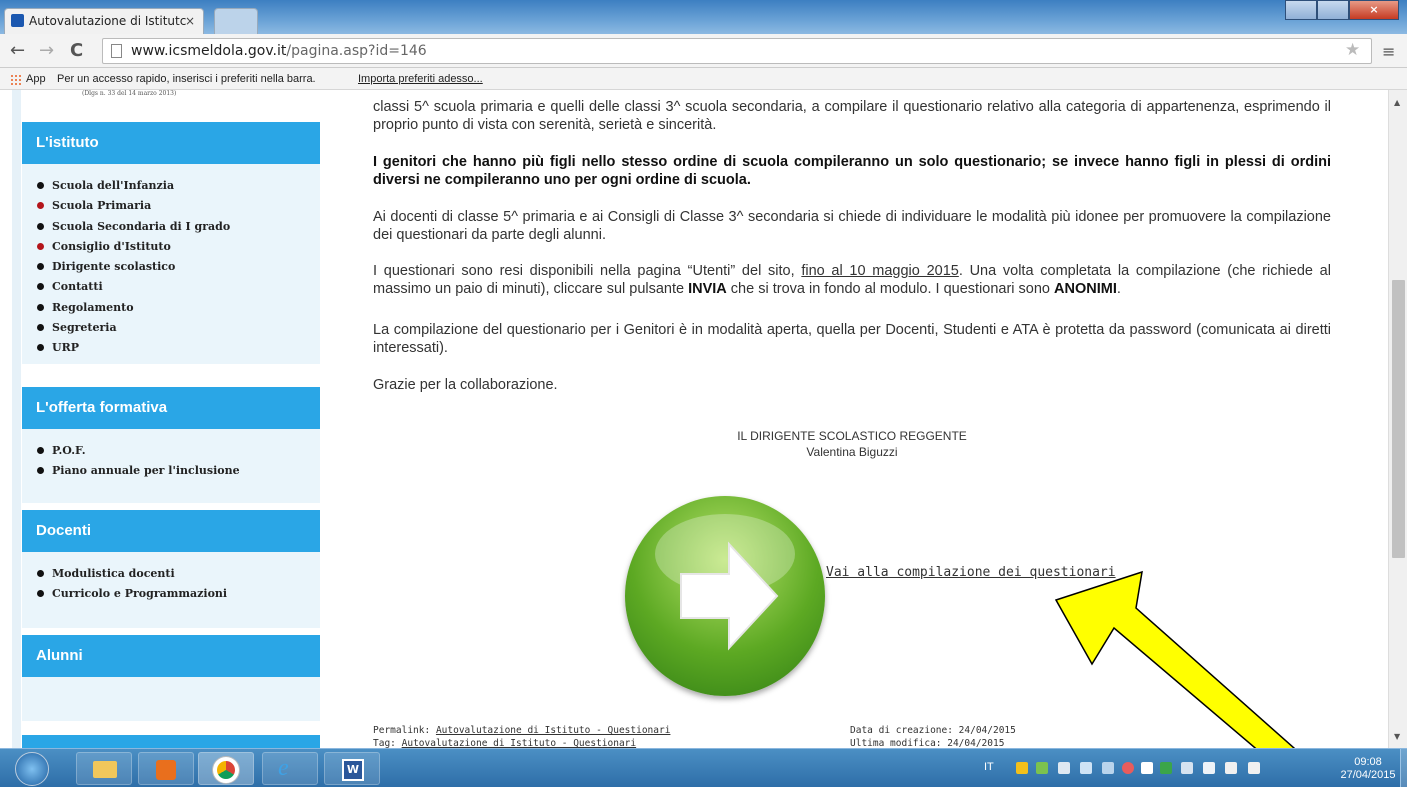  Describe the element at coordinates (16, 80) in the screenshot. I see `apps-grid-icon` at that location.